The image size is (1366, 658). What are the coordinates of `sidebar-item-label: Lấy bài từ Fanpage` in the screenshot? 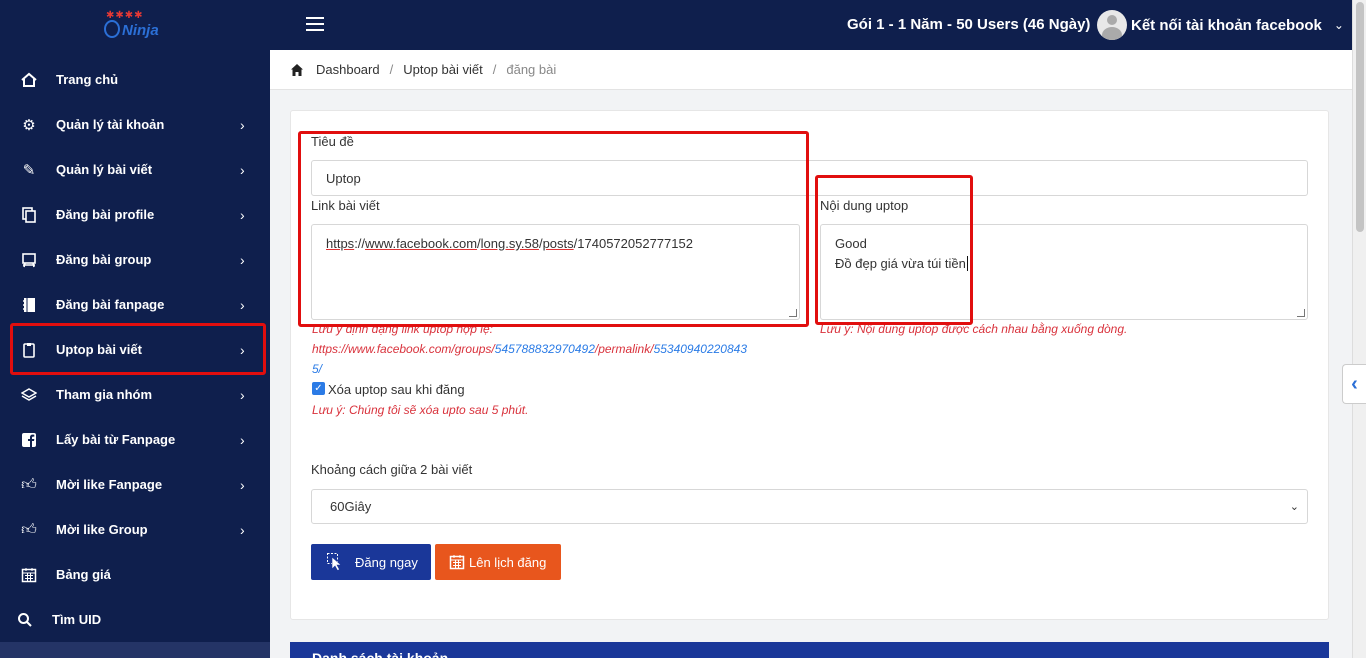 It's located at (116, 439).